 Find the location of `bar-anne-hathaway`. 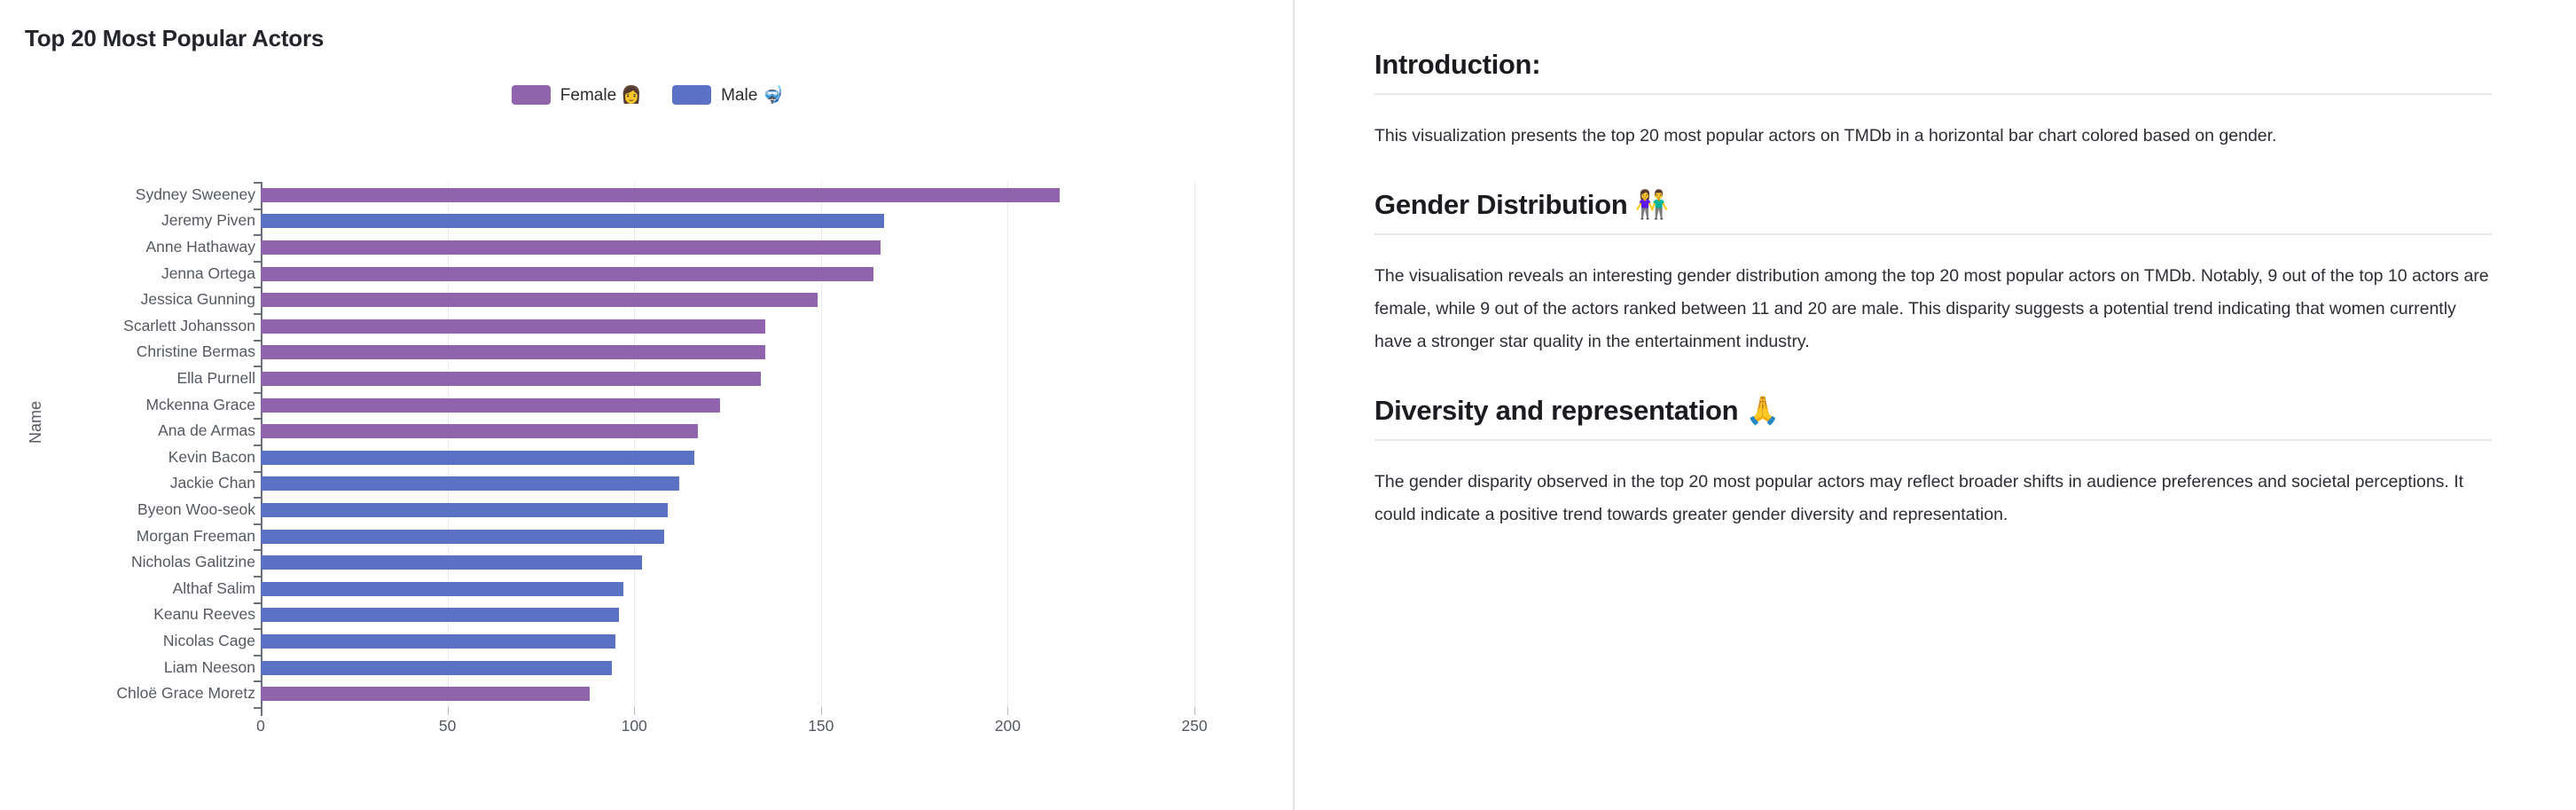

bar-anne-hathaway is located at coordinates (571, 247).